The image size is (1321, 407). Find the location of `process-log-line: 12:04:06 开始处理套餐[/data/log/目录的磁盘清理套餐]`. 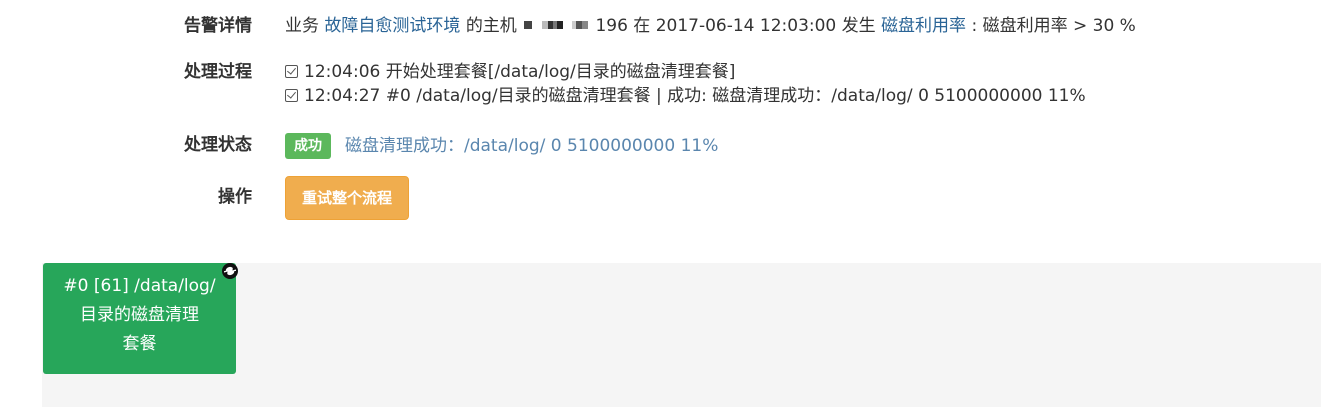

process-log-line: 12:04:06 开始处理套餐[/data/log/目录的磁盘清理套餐] is located at coordinates (685, 72).